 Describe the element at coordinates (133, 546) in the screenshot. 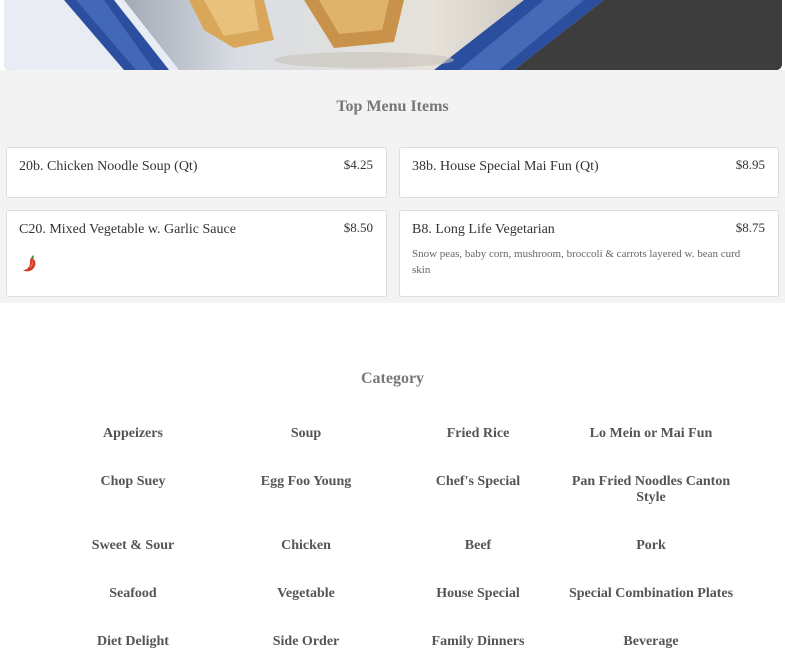

I see `category-link: Sweet & Sour` at that location.